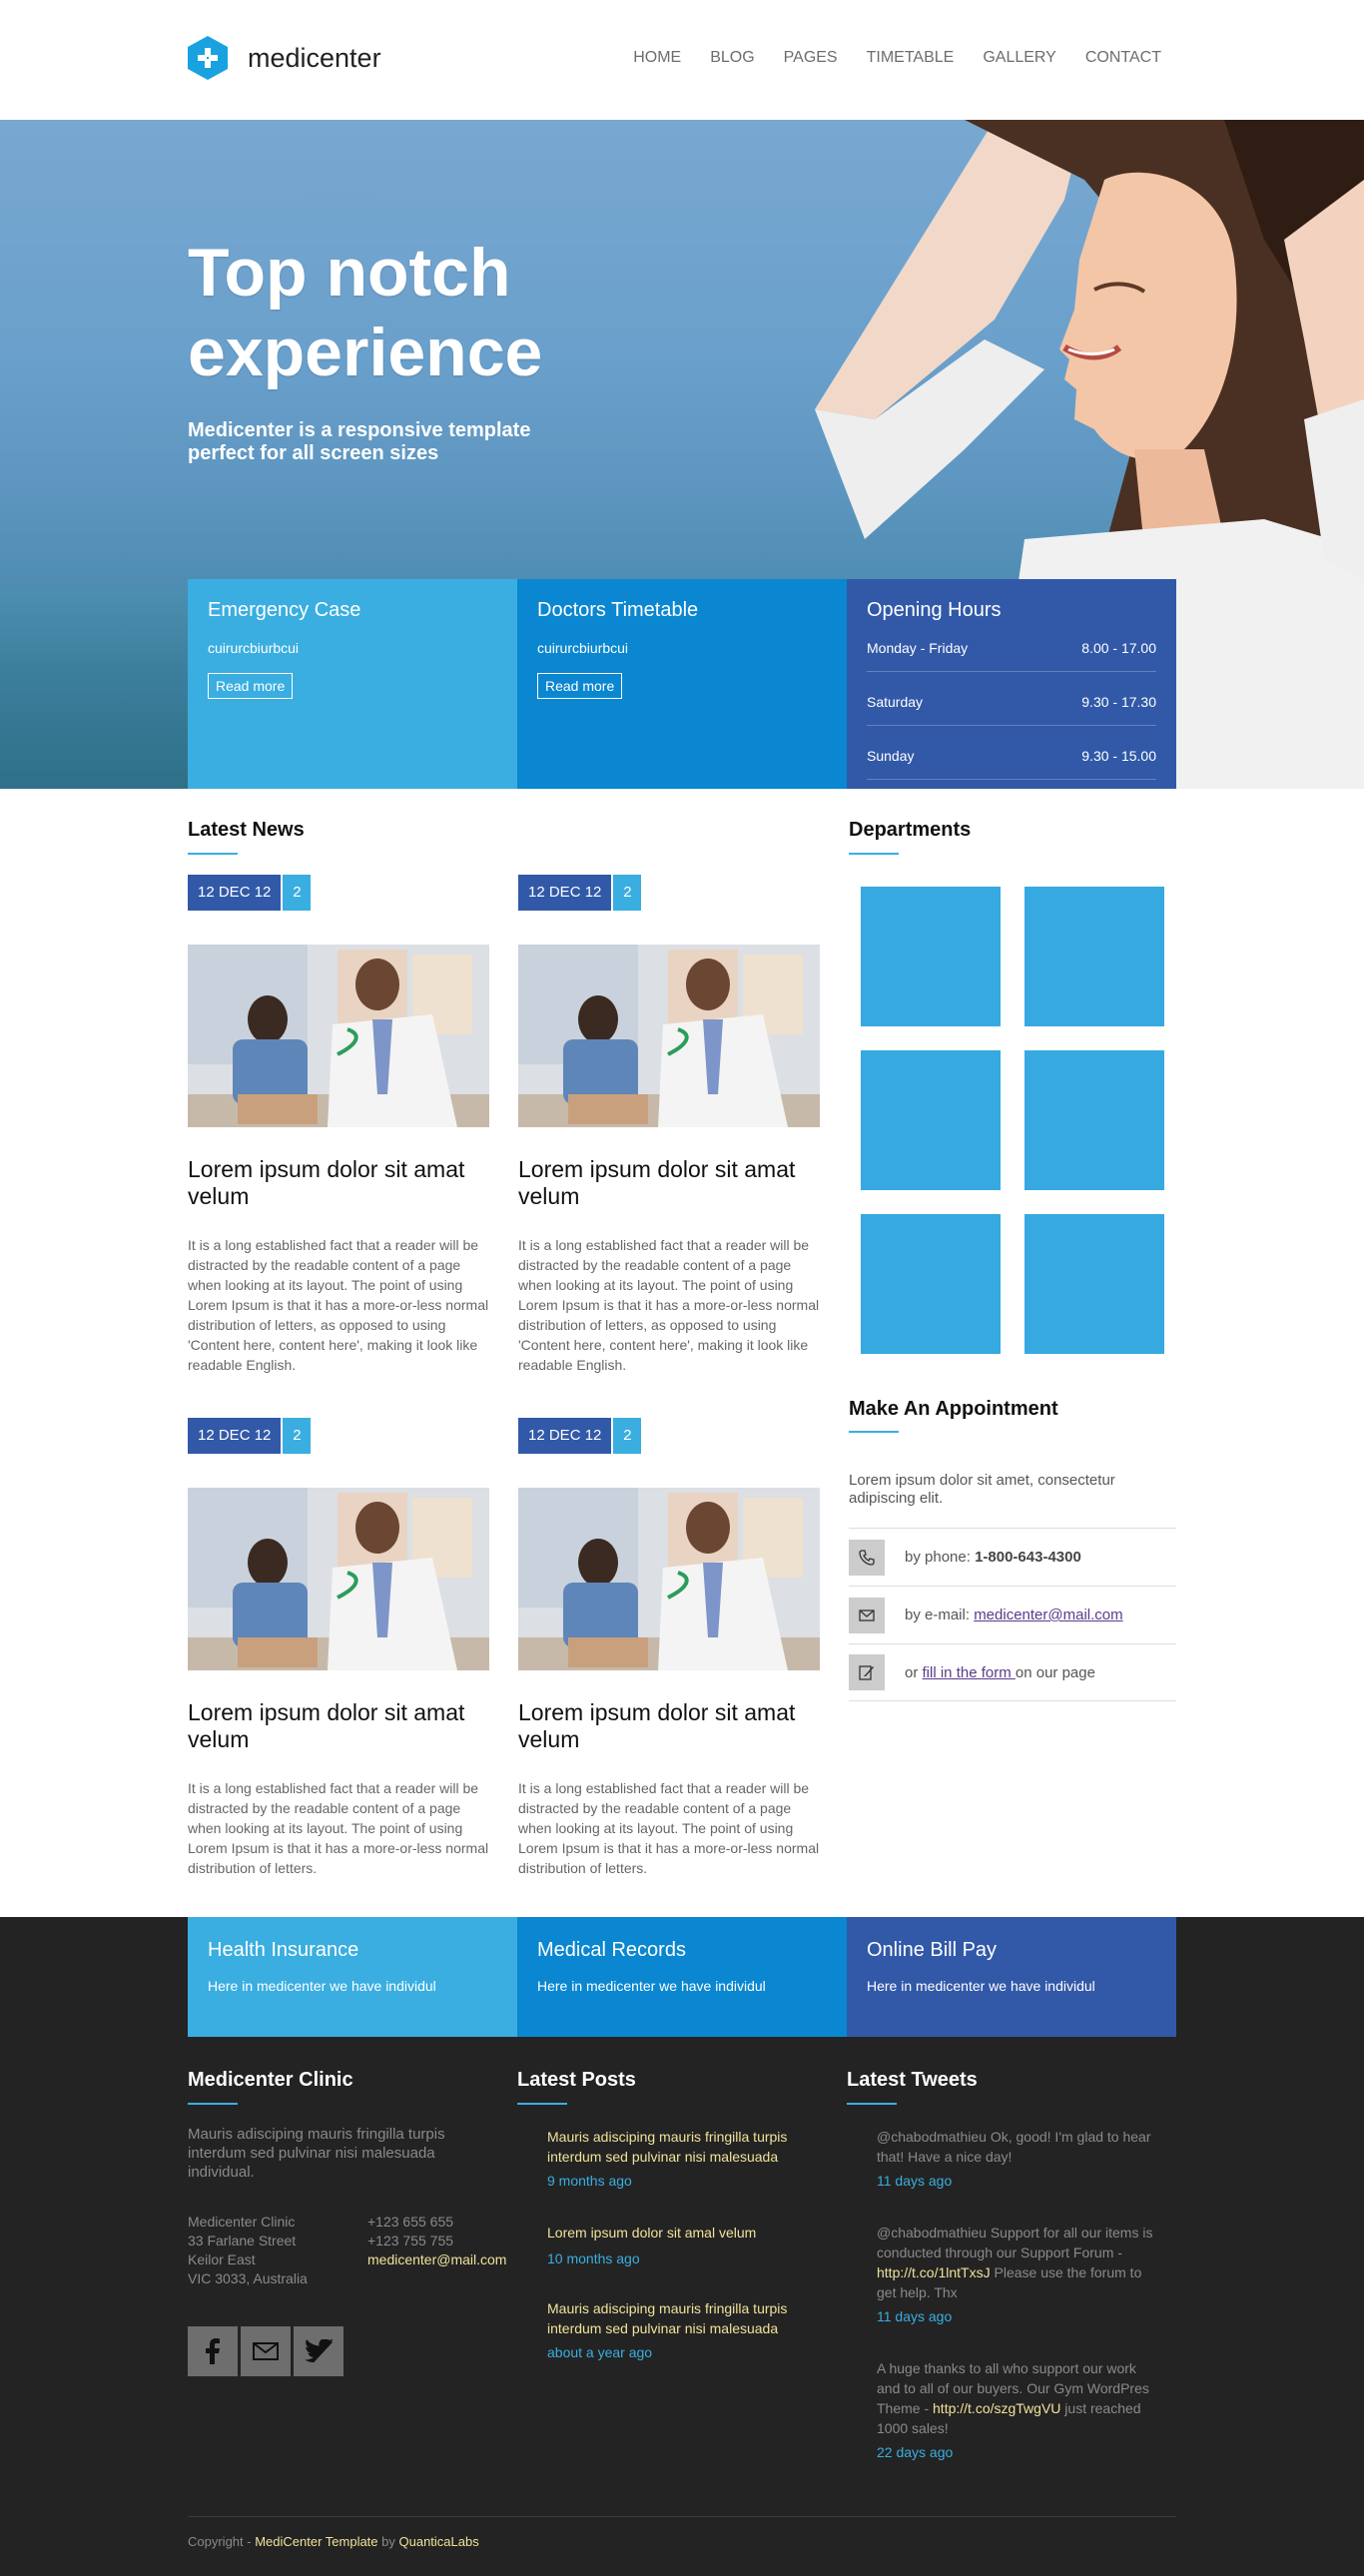 The width and height of the screenshot is (1364, 2576). What do you see at coordinates (283, 1950) in the screenshot?
I see `footer-box-title: Health Insurance` at bounding box center [283, 1950].